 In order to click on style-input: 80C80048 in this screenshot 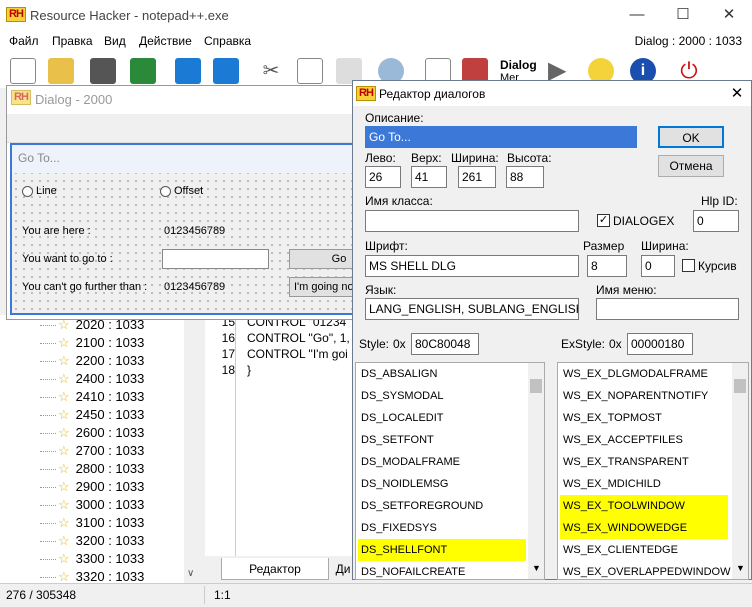, I will do `click(445, 344)`.